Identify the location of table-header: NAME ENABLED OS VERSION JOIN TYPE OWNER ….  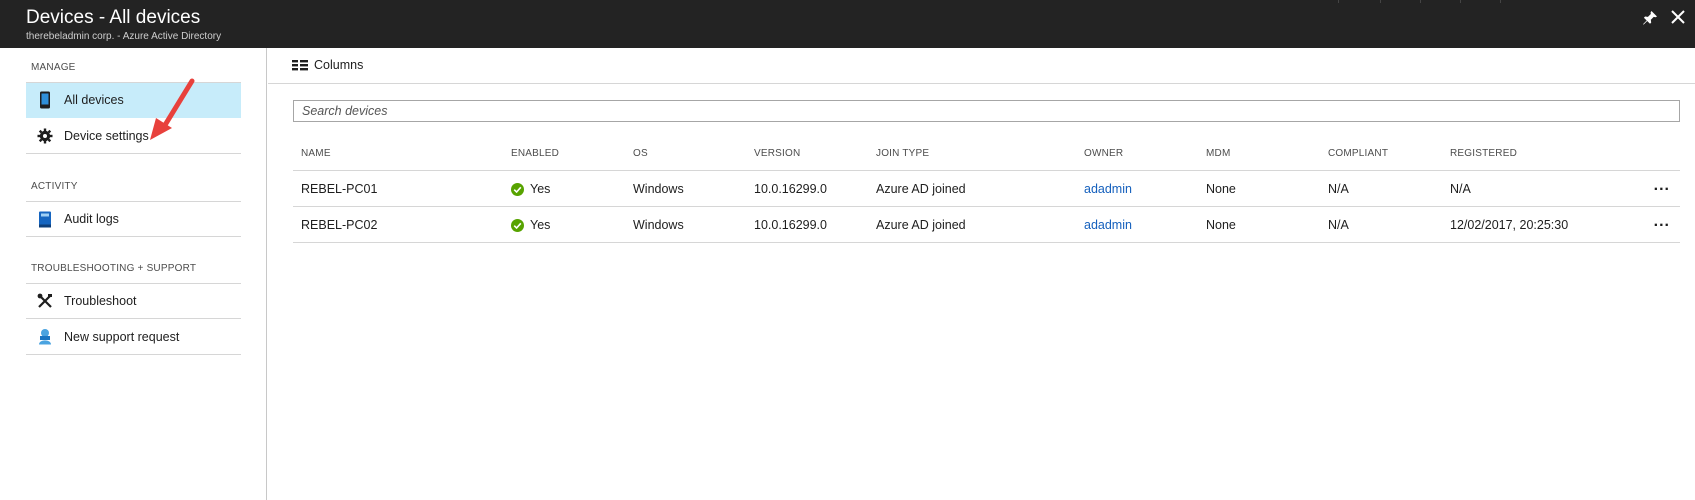
(986, 152).